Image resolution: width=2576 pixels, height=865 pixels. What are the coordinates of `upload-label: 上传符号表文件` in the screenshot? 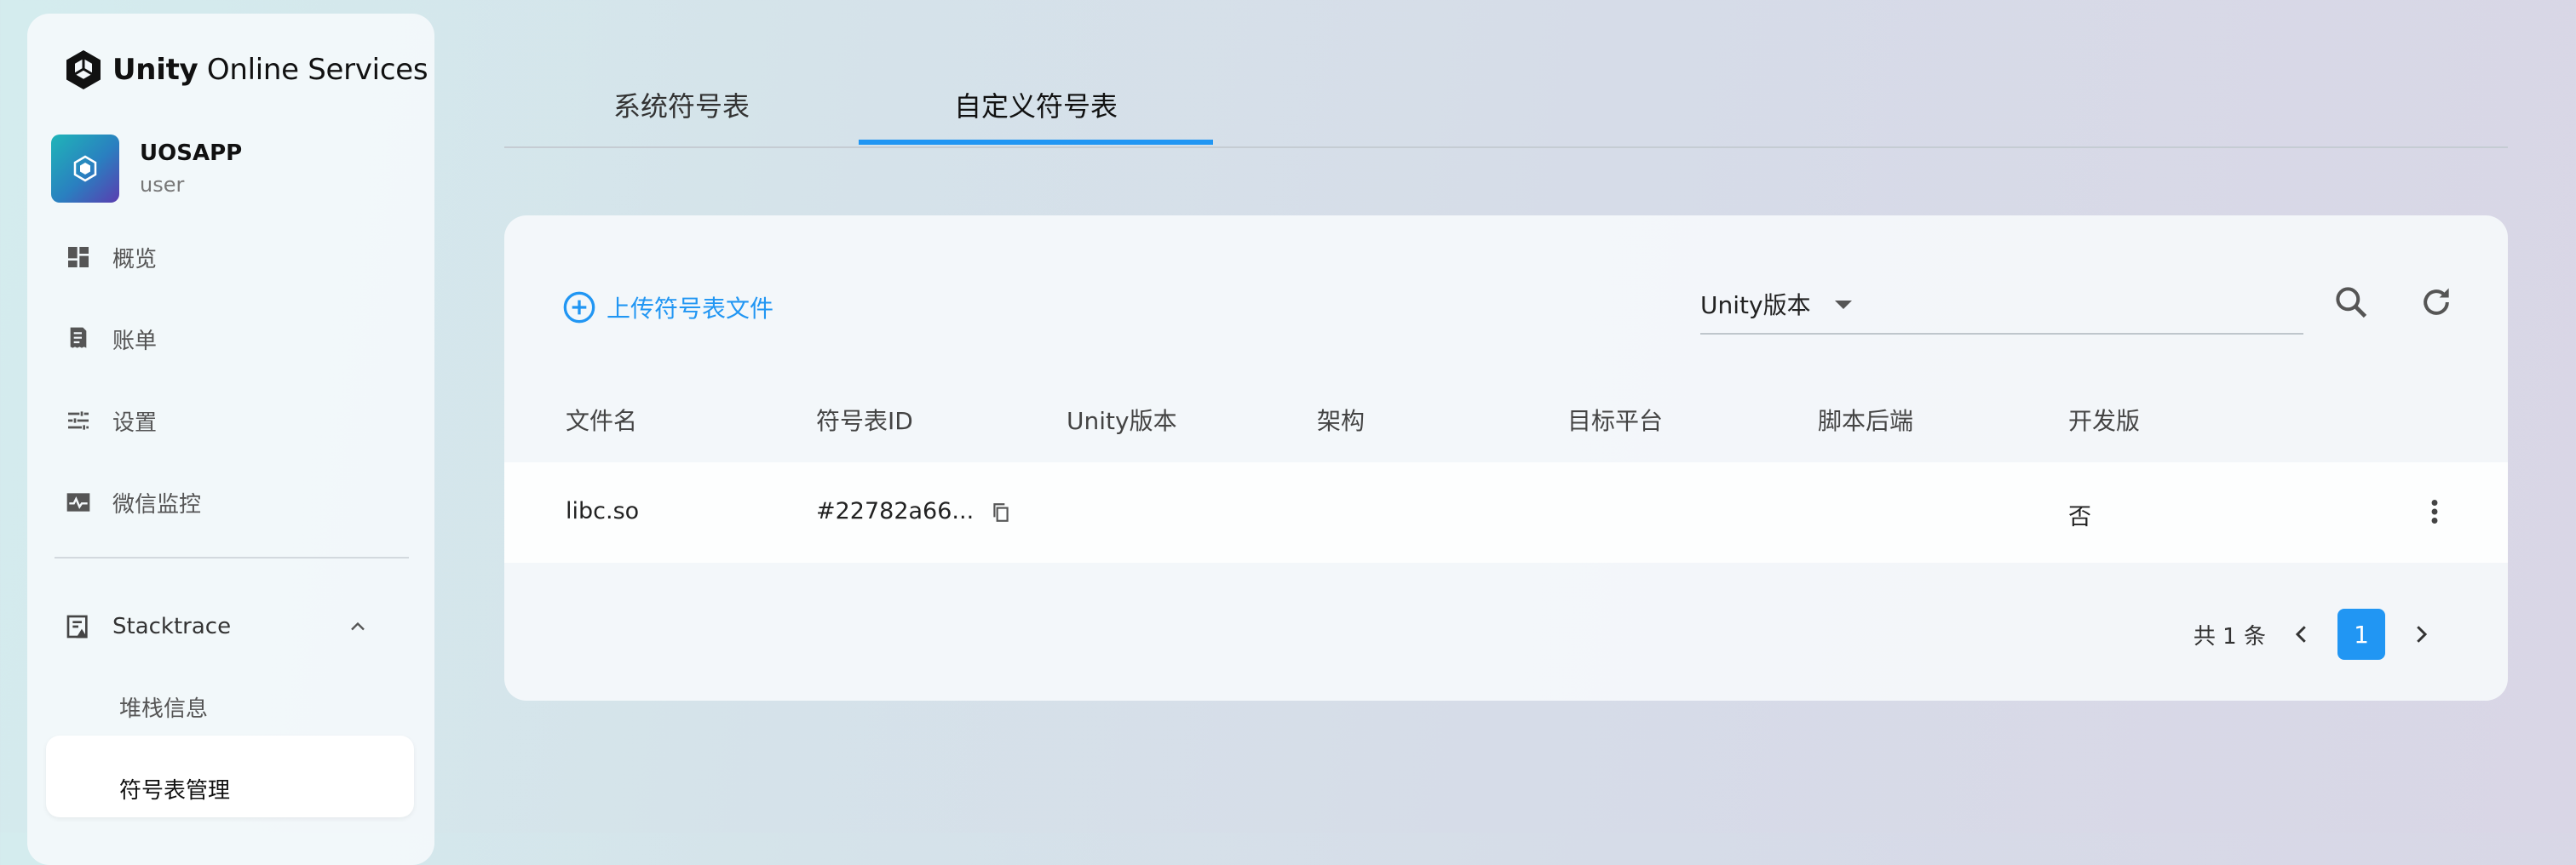 It's located at (691, 309).